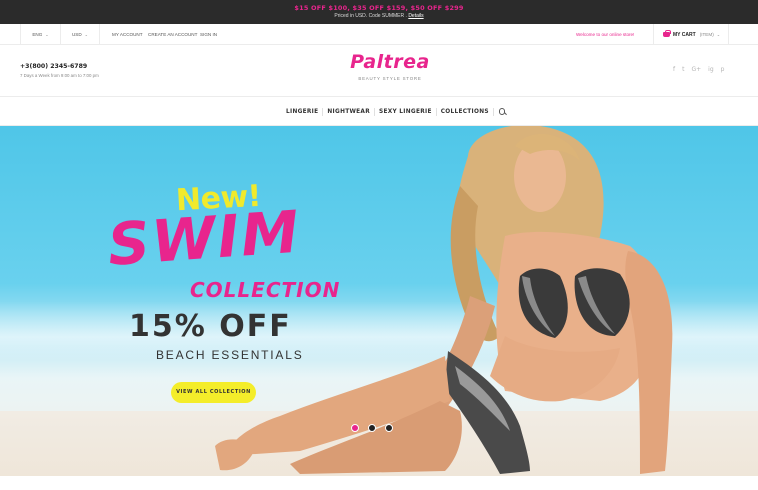 The width and height of the screenshot is (758, 490). What do you see at coordinates (349, 111) in the screenshot?
I see `nav-item-nightwear: Nightwear` at bounding box center [349, 111].